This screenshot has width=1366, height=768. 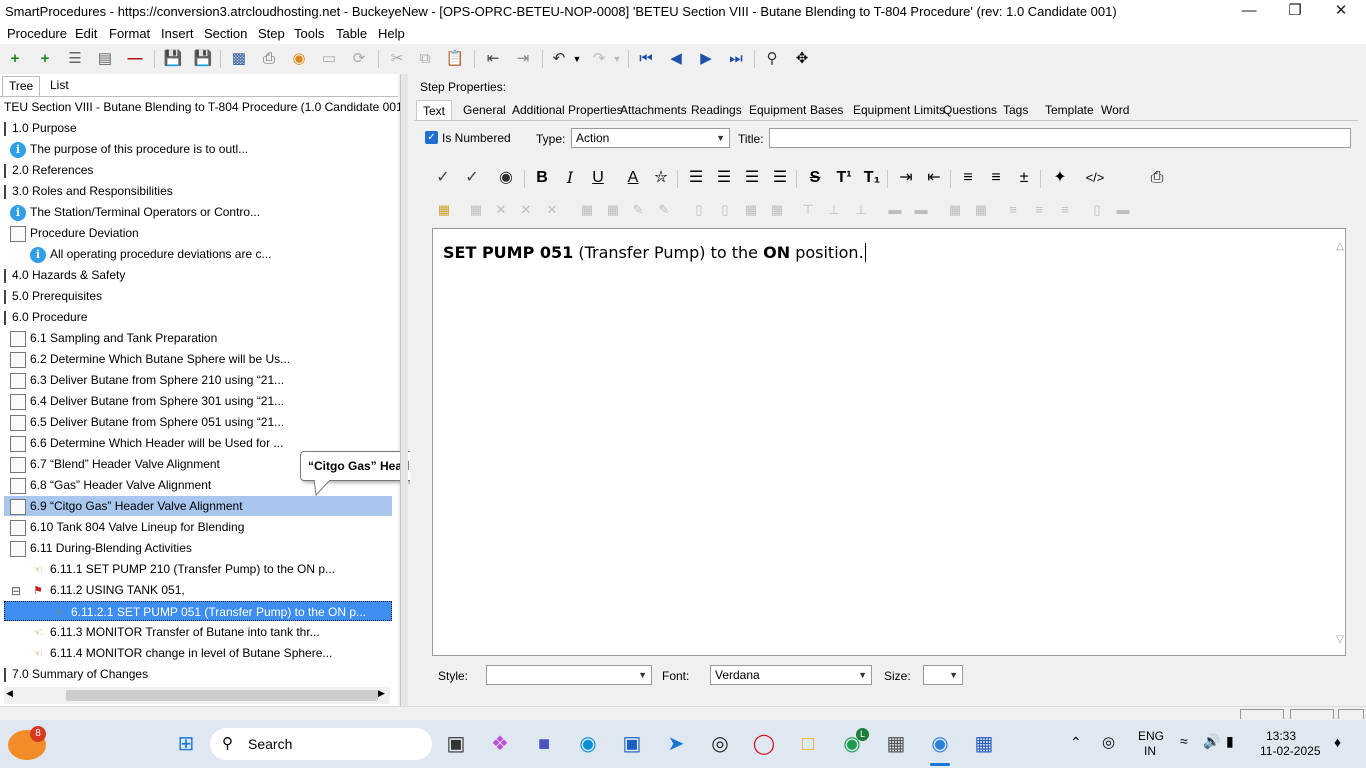 I want to click on table-properties-icon: ▦, so click(x=476, y=210).